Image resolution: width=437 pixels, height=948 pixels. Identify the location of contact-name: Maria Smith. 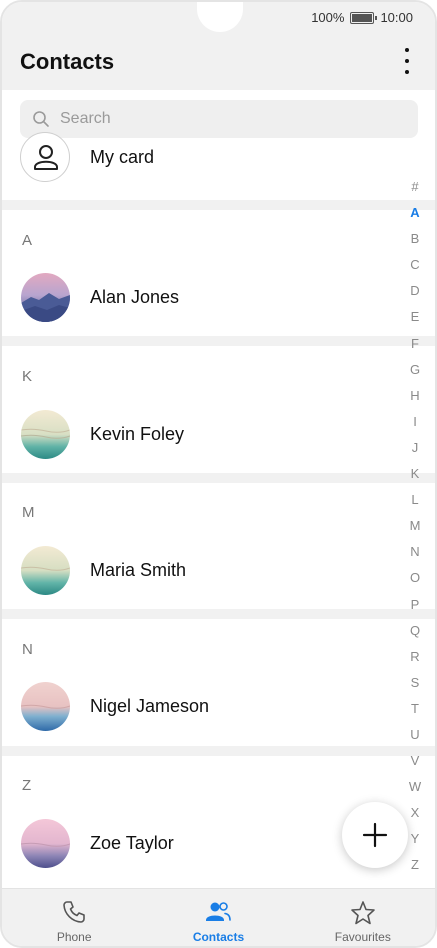
(138, 570).